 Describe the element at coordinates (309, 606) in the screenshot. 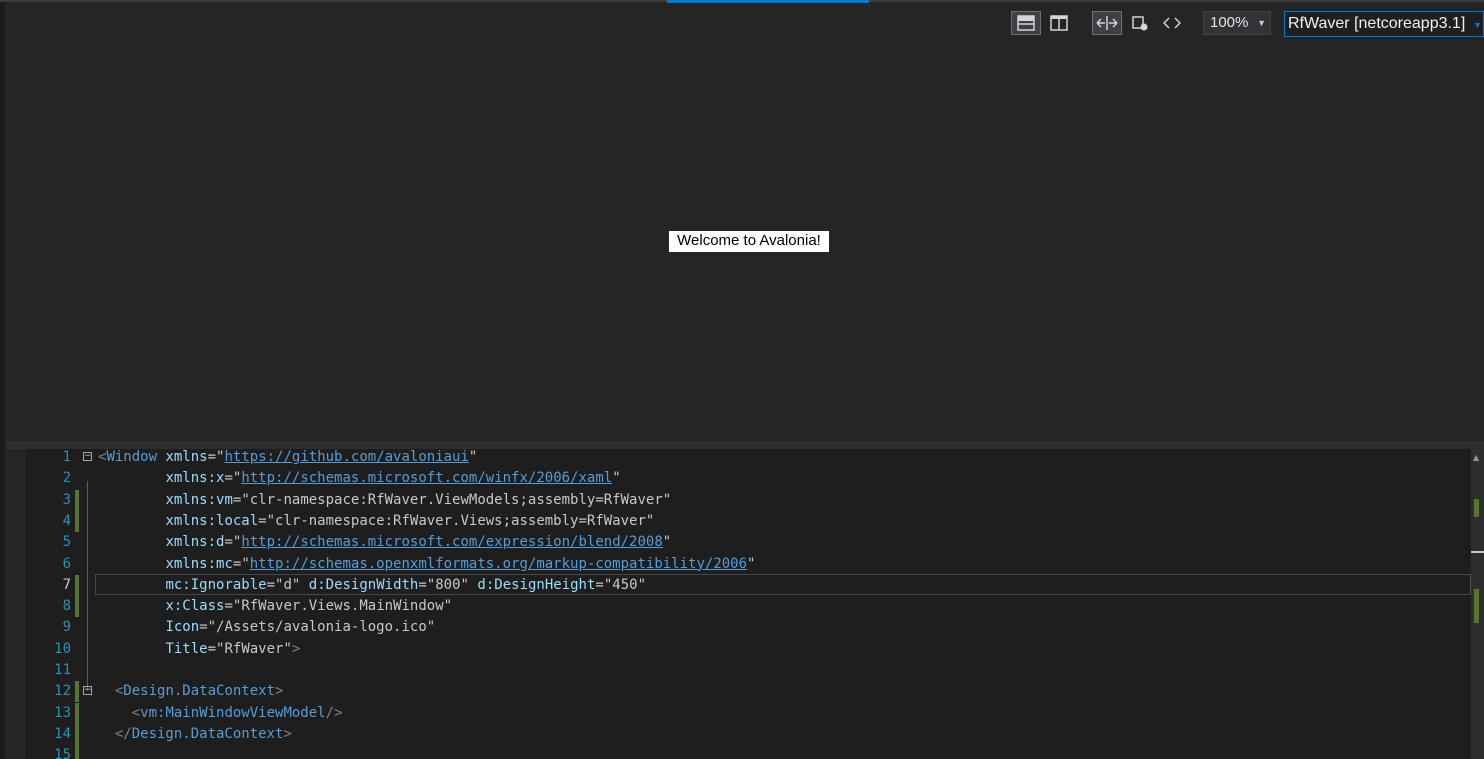

I see `code-text: x:Class="RfWaver.Views.MainWindow"` at that location.